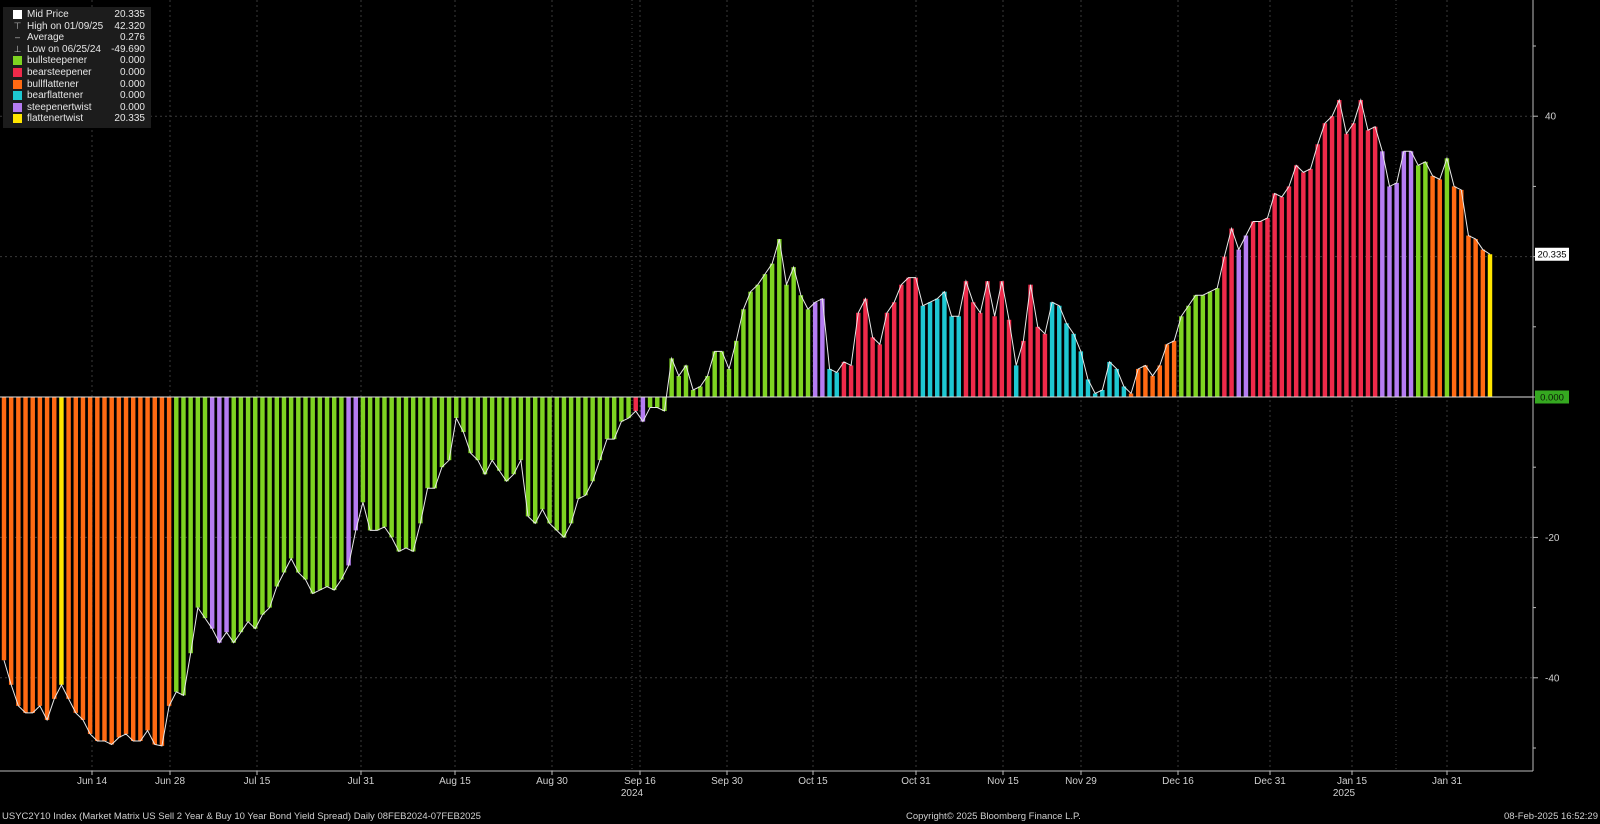 This screenshot has height=824, width=1600. What do you see at coordinates (17, 37) in the screenshot?
I see `average-line-icon: –` at bounding box center [17, 37].